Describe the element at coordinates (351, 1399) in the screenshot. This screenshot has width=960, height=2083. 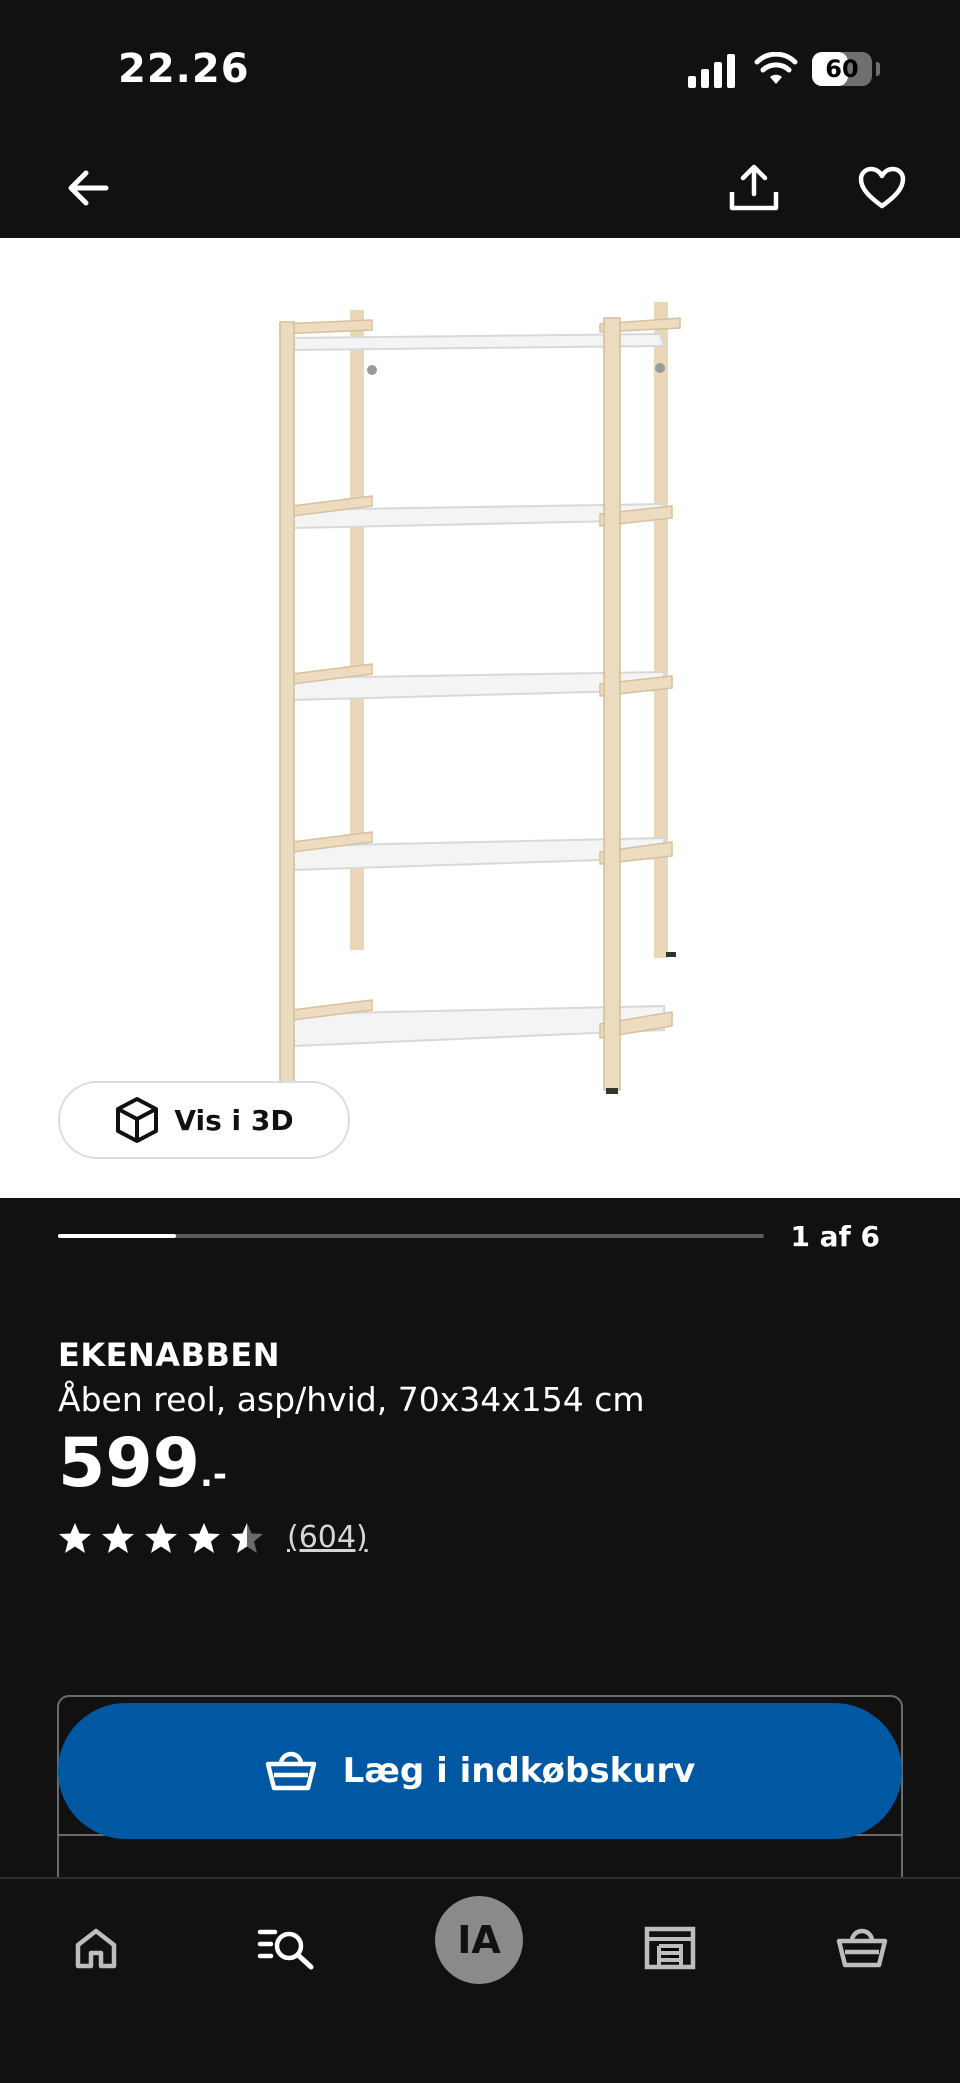
I see `product-description: Åben reol, asp/hvid, 70x34x154 cm` at that location.